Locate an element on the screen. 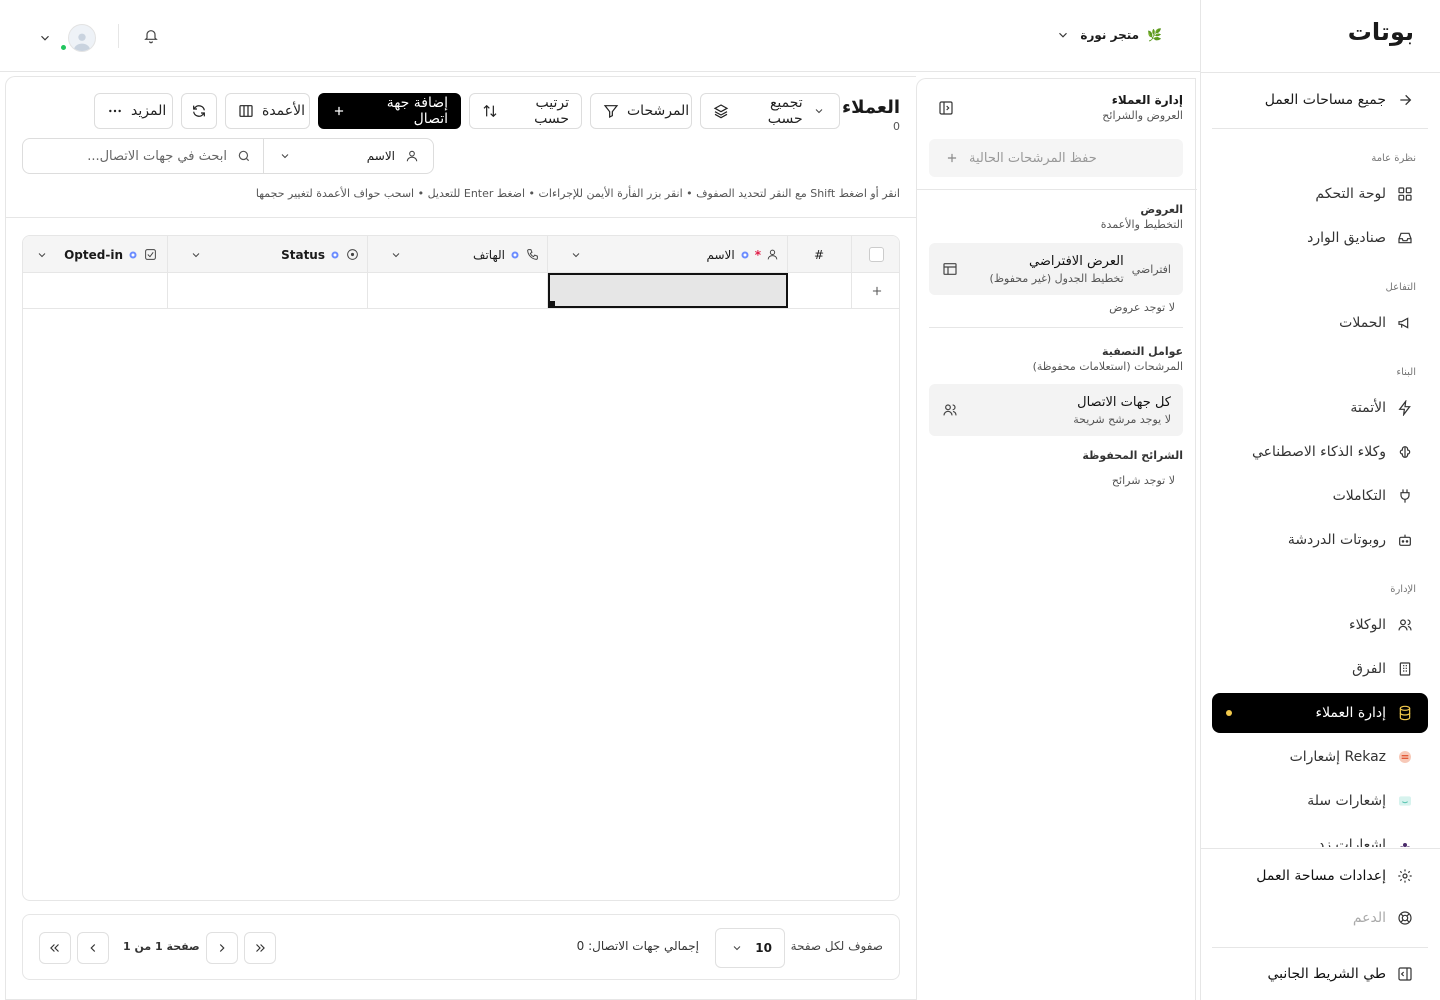 The height and width of the screenshot is (1000, 1440). column-header-name: الاسم * is located at coordinates (673, 254).